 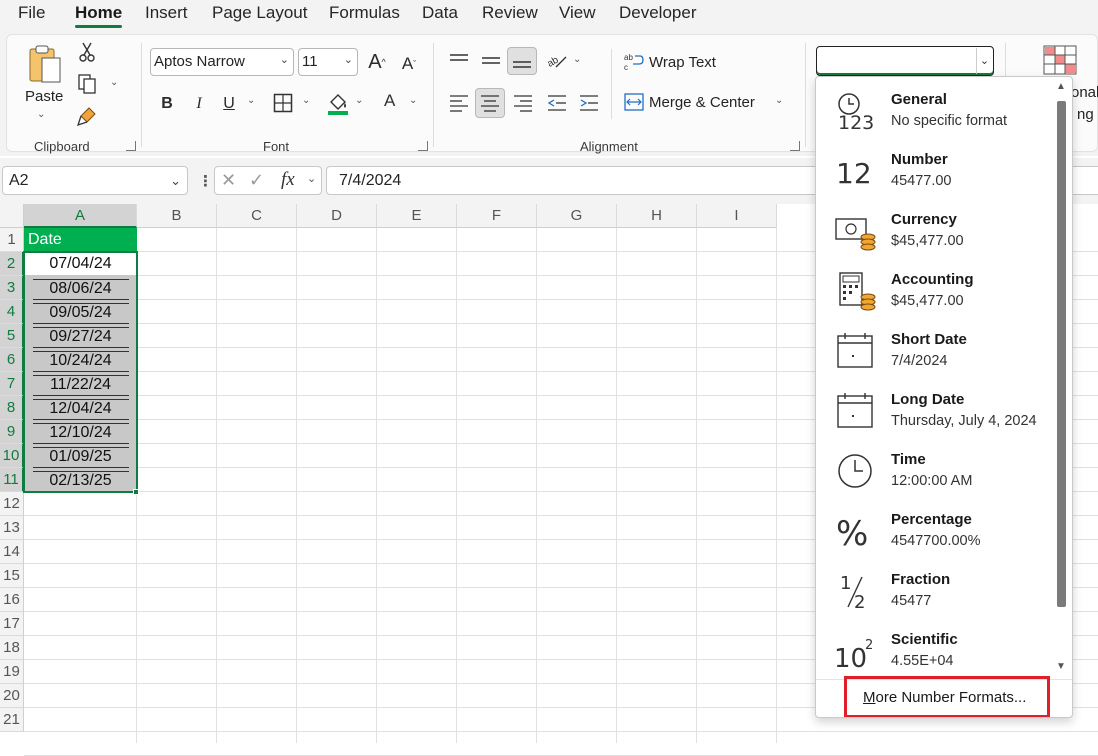 What do you see at coordinates (251, 100) in the screenshot?
I see `underline-dropdown-icon: ⌄` at bounding box center [251, 100].